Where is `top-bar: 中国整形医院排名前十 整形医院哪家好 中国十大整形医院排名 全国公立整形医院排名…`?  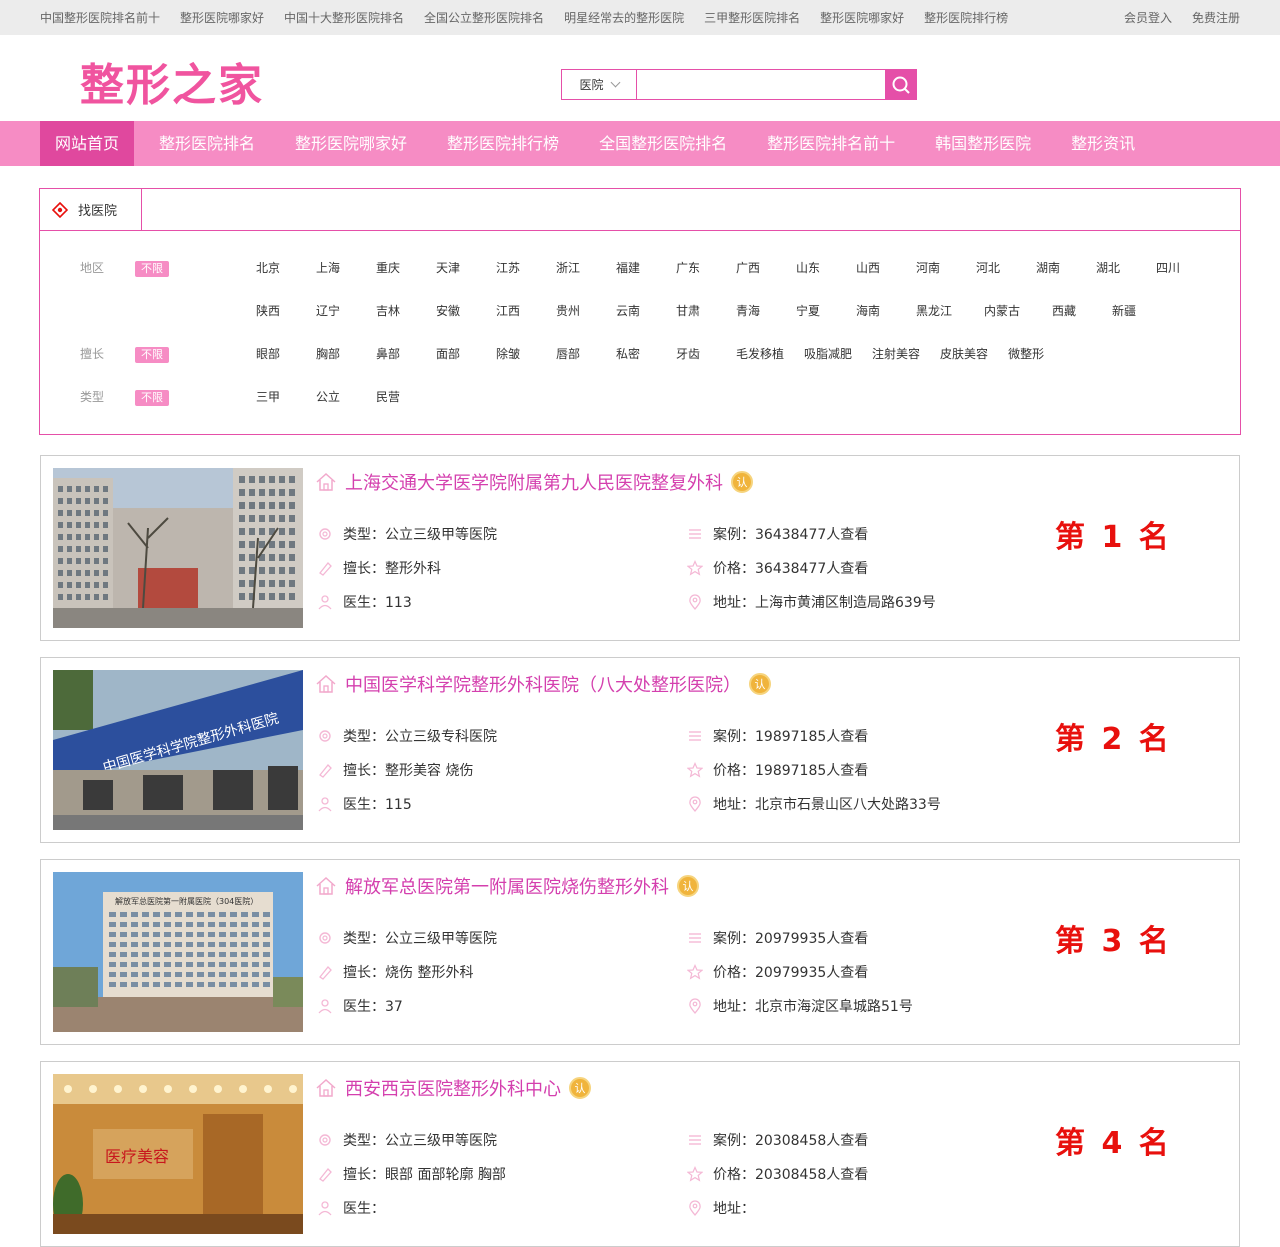
top-bar: 中国整形医院排名前十 整形医院哪家好 中国十大整形医院排名 全国公立整形医院排名… is located at coordinates (640, 17).